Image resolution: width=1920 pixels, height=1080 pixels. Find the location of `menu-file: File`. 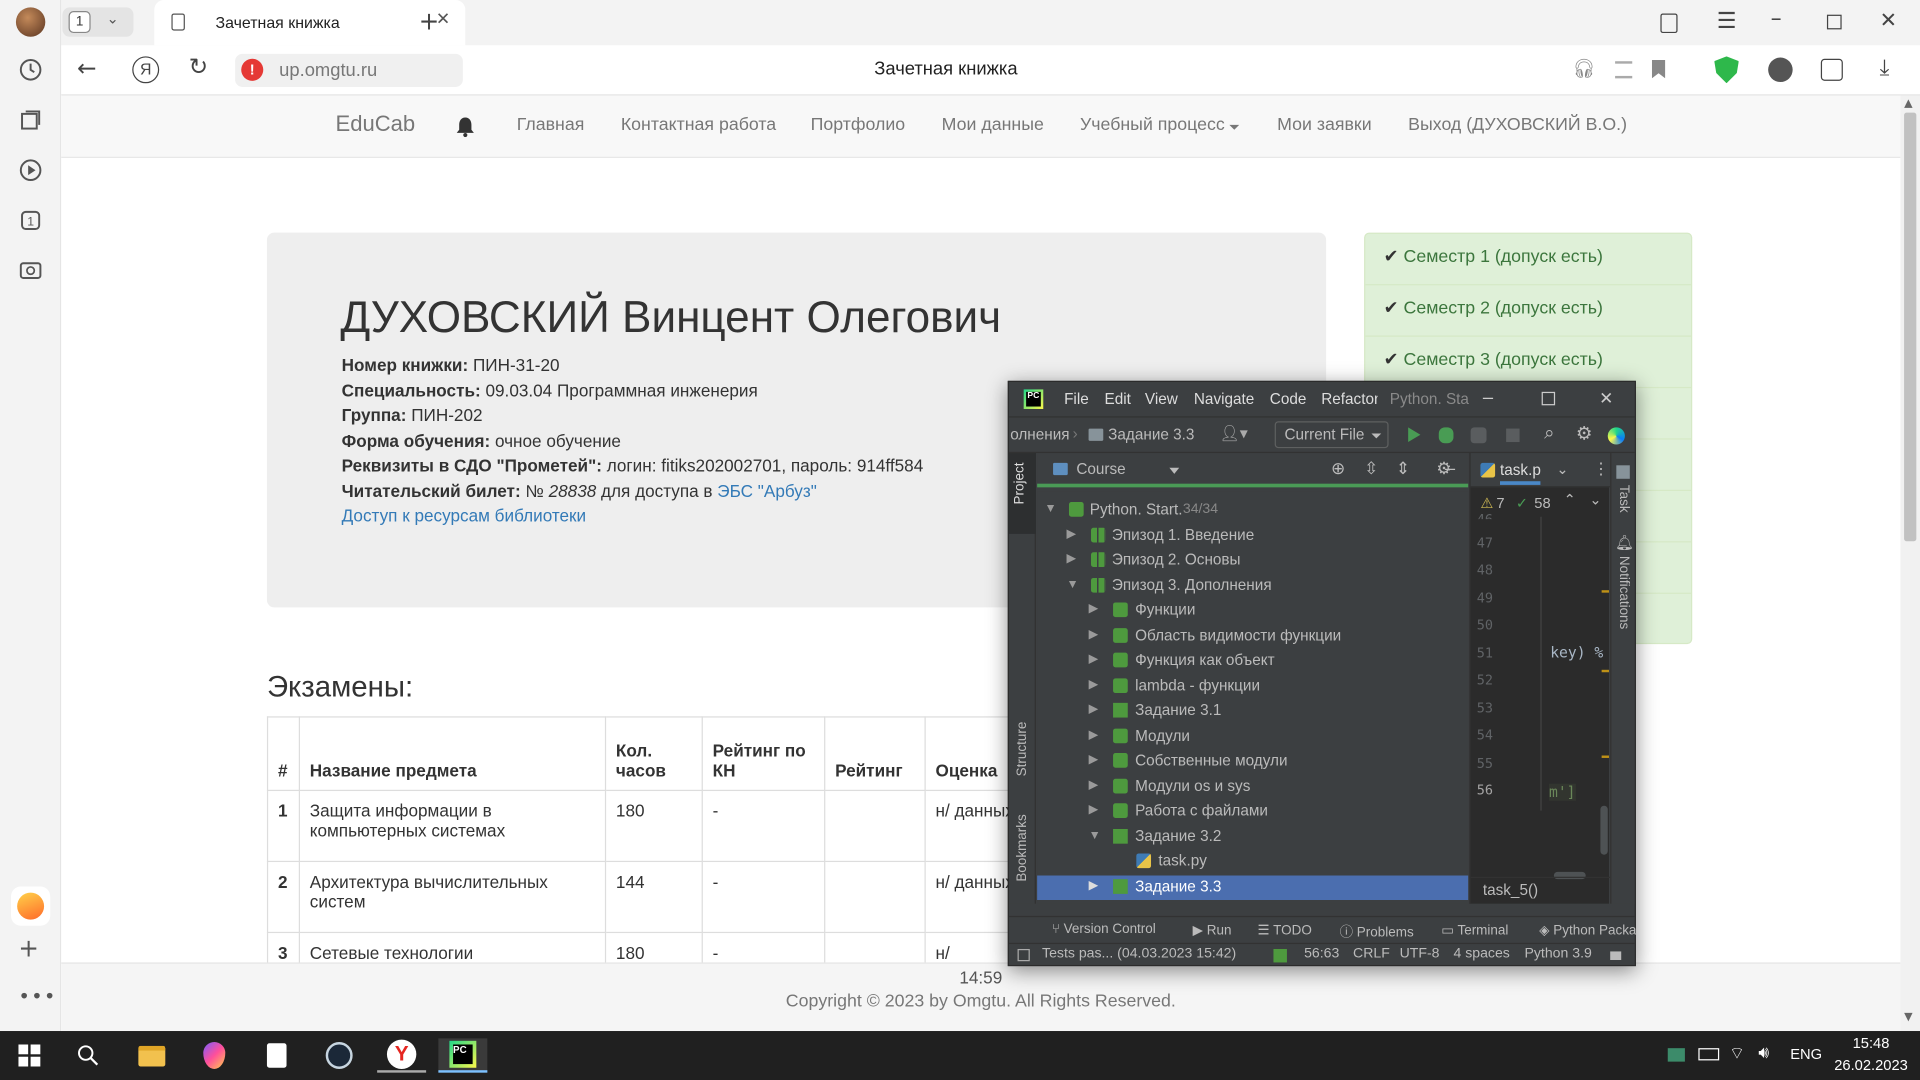

menu-file: File is located at coordinates (1076, 399).